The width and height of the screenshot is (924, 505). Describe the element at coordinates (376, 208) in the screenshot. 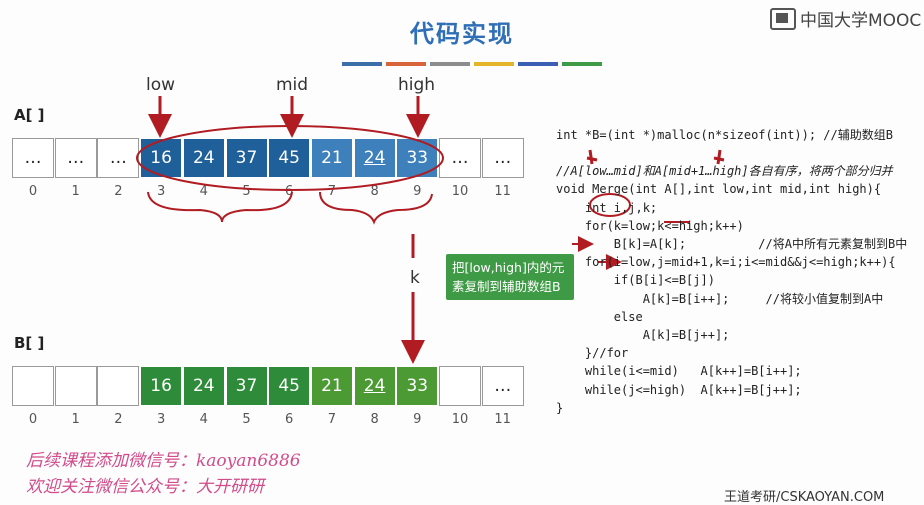

I see `right-brace` at that location.